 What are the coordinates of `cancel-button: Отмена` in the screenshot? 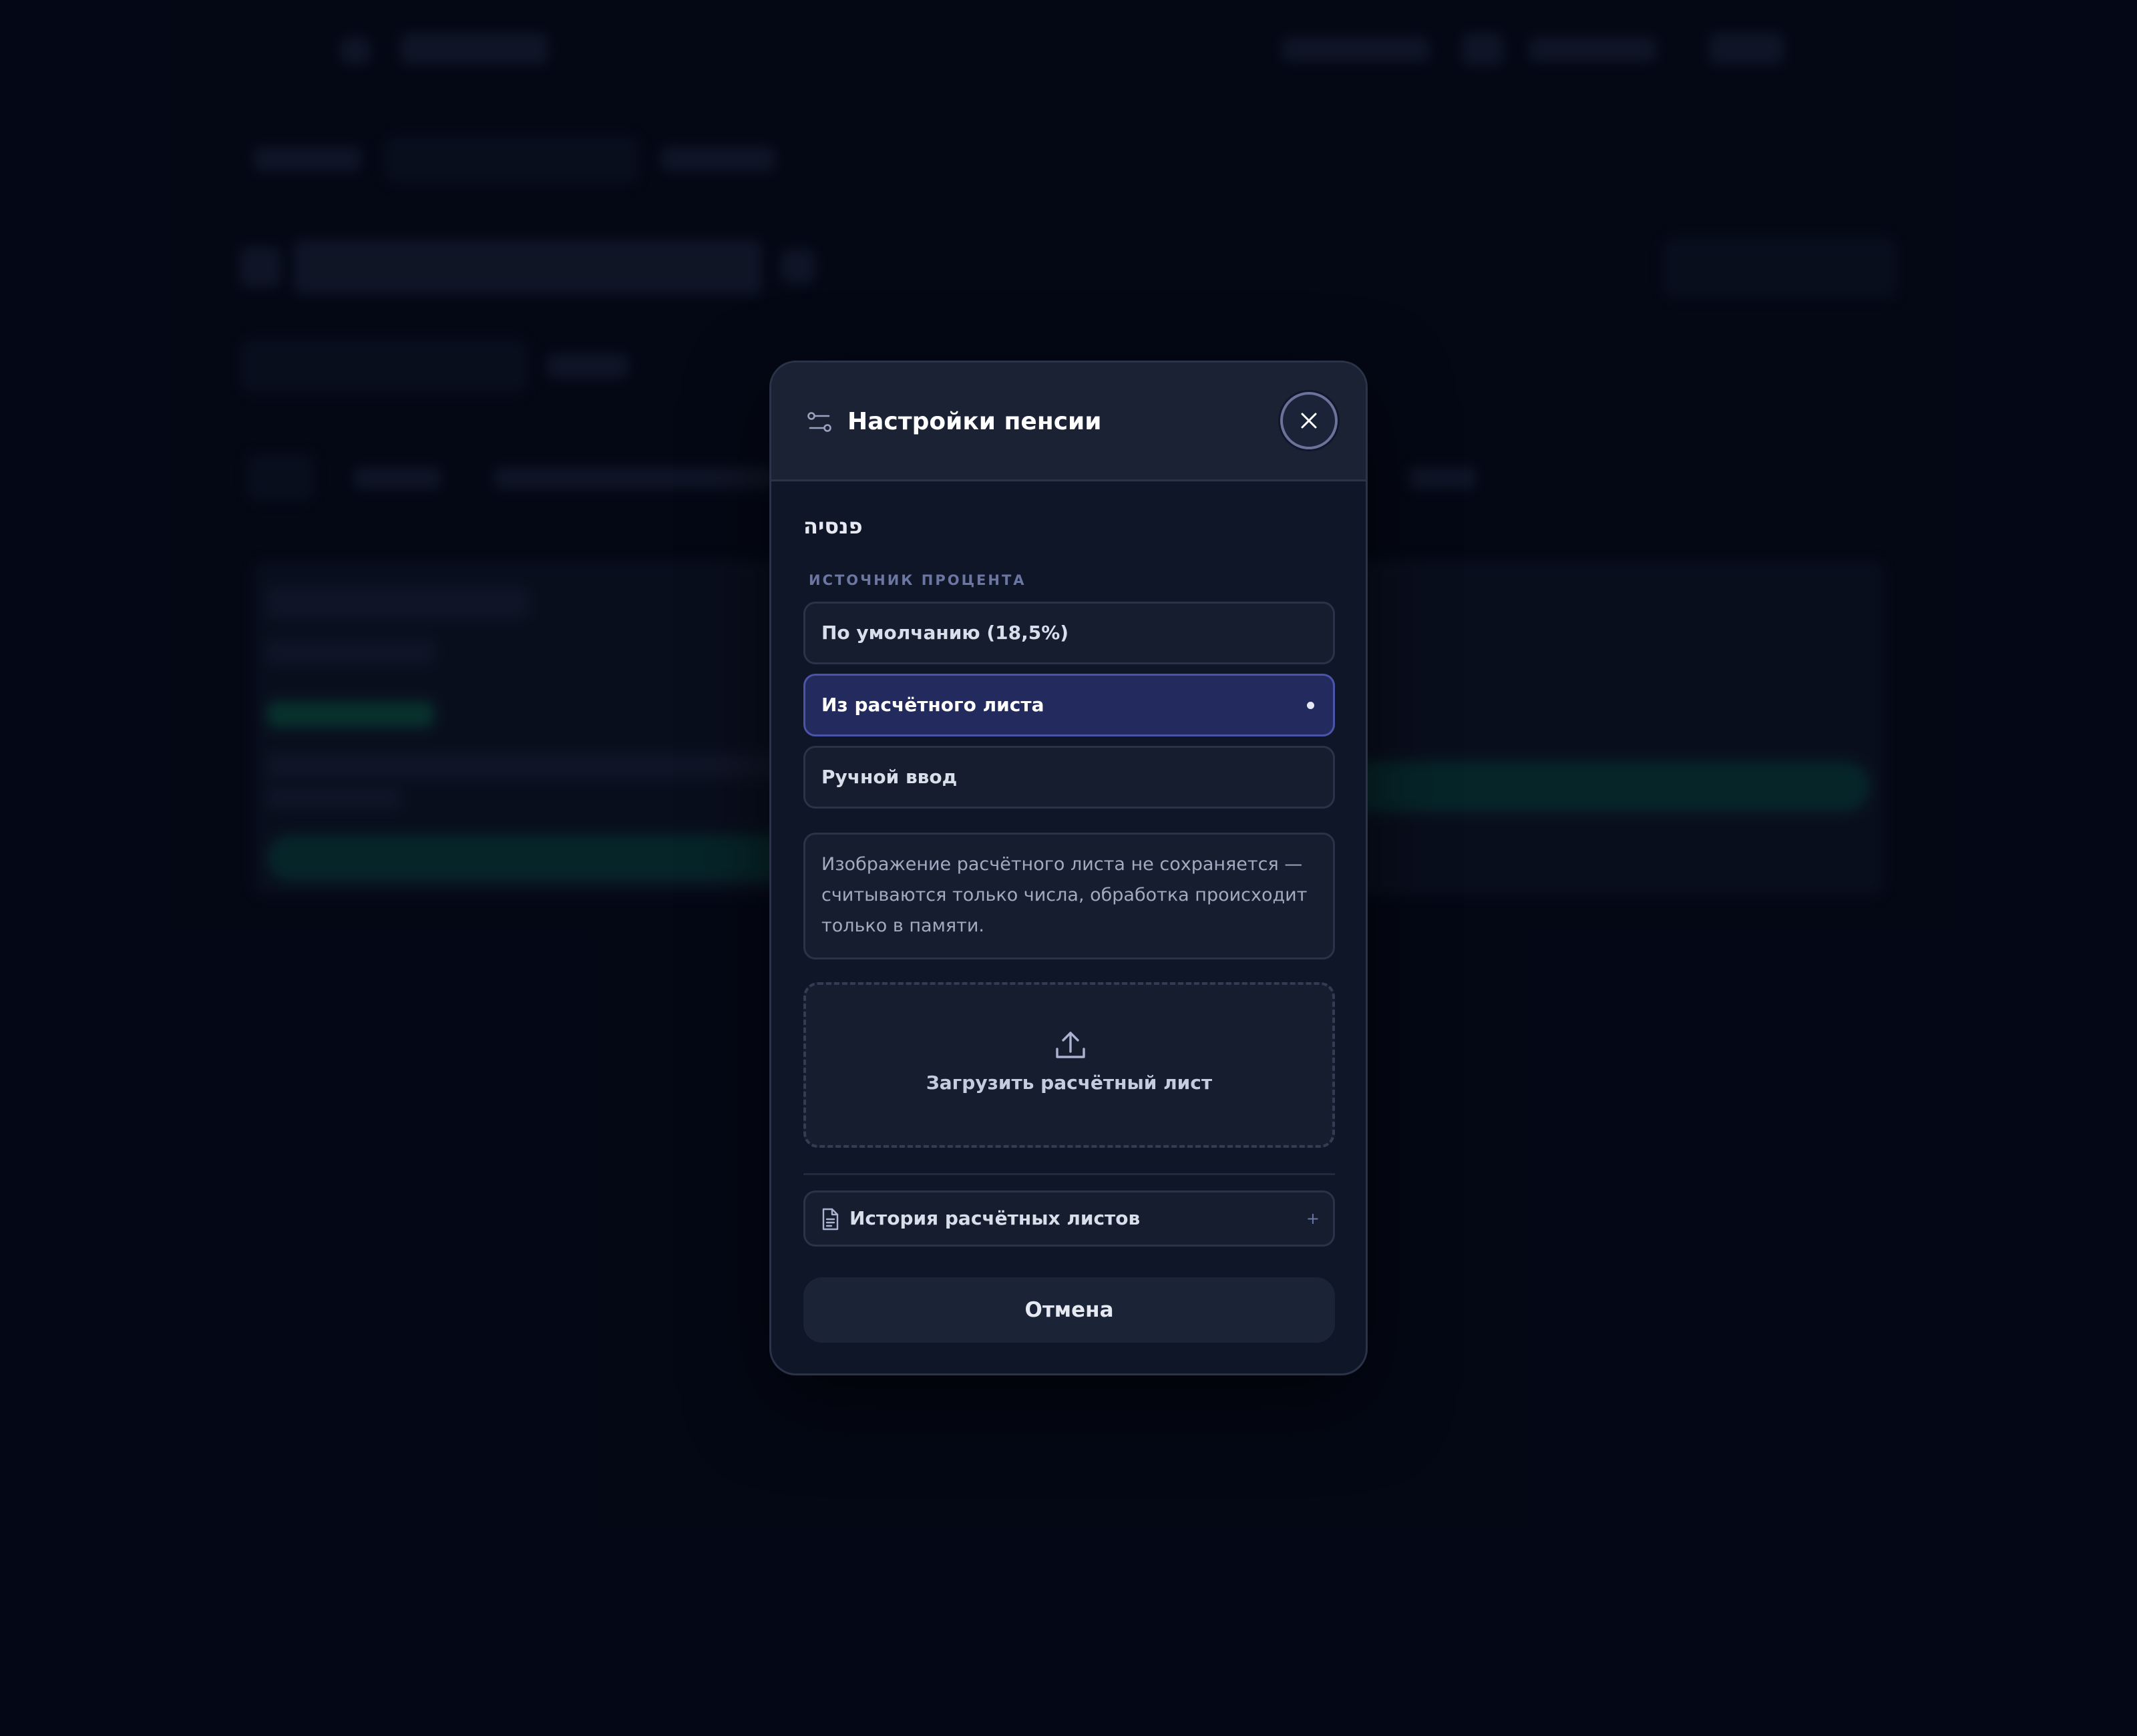 It's located at (1069, 1310).